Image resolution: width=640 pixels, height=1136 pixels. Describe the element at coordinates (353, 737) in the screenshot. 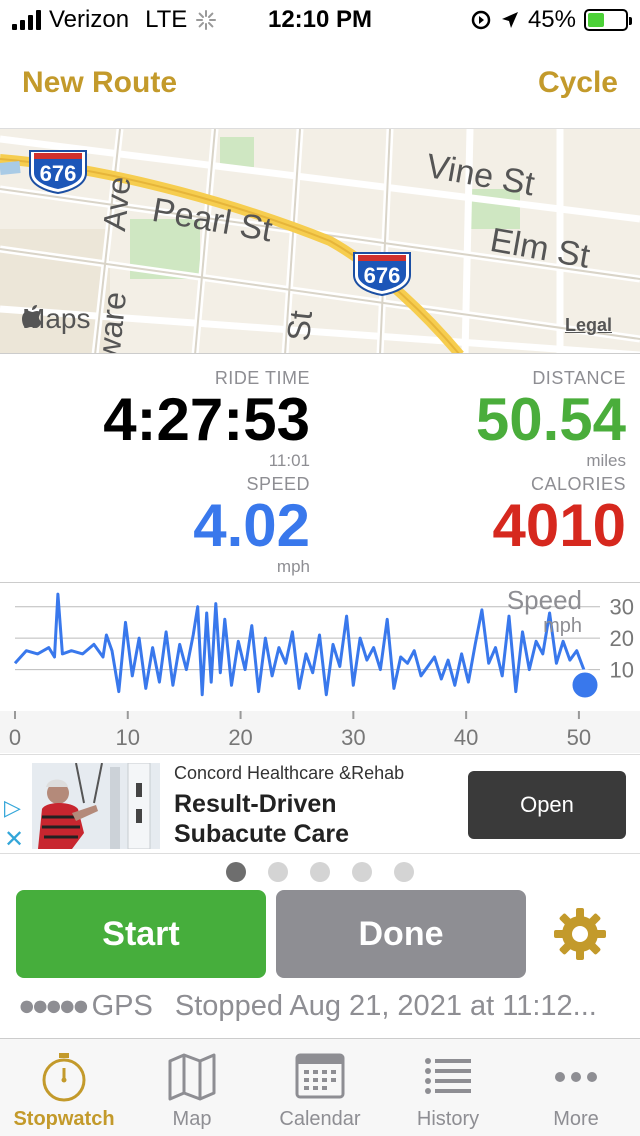

I see `x-tick-label: 30` at that location.